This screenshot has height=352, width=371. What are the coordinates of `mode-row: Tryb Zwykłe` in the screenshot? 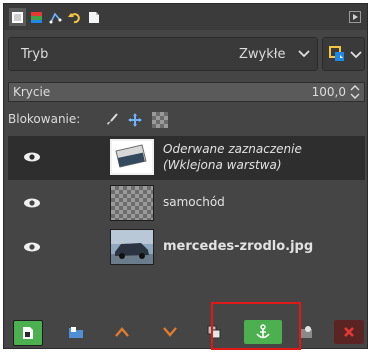 It's located at (186, 54).